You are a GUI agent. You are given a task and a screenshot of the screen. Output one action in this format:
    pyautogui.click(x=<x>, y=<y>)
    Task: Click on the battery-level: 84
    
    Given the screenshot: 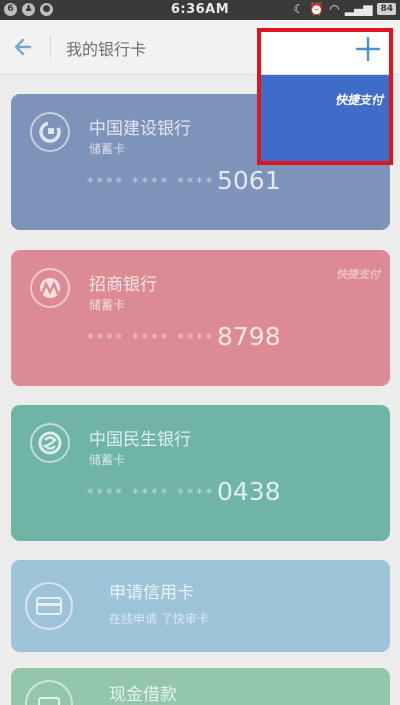 What is the action you would take?
    pyautogui.click(x=386, y=9)
    